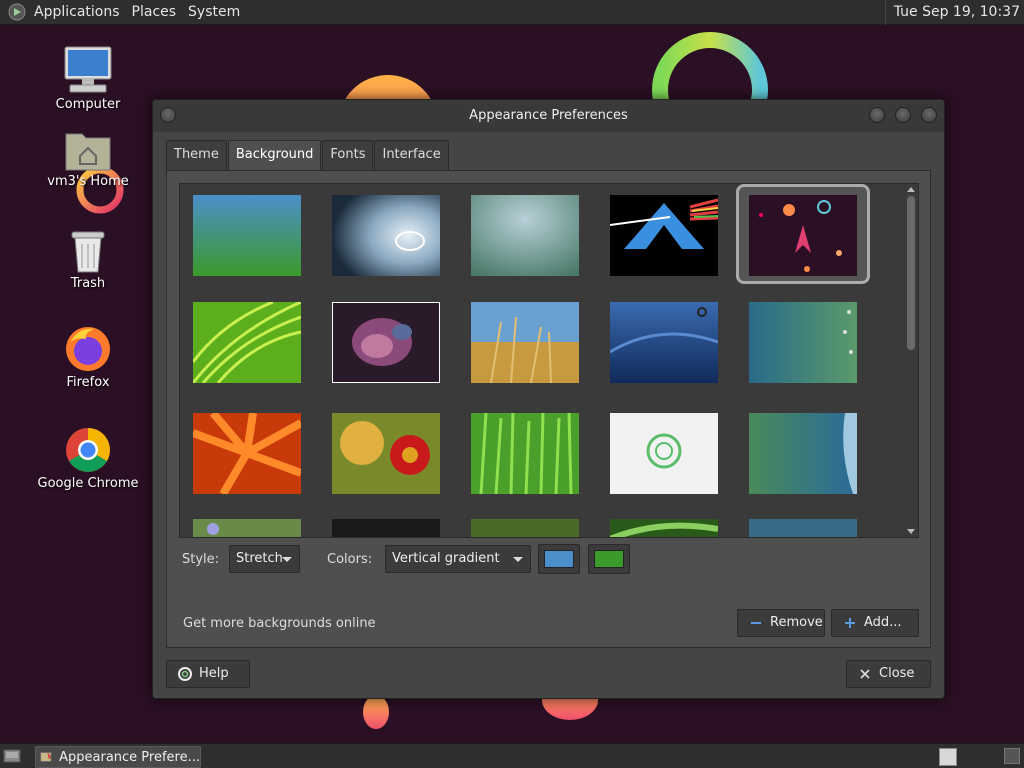  Describe the element at coordinates (903, 115) in the screenshot. I see `maximize-button` at that location.